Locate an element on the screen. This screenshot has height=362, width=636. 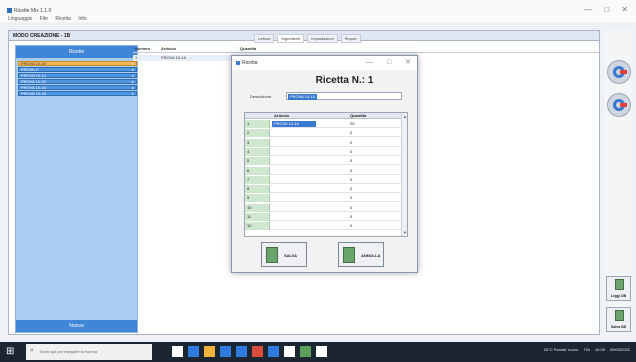
new-recipe-button: Nuova is located at coordinates (76, 326).